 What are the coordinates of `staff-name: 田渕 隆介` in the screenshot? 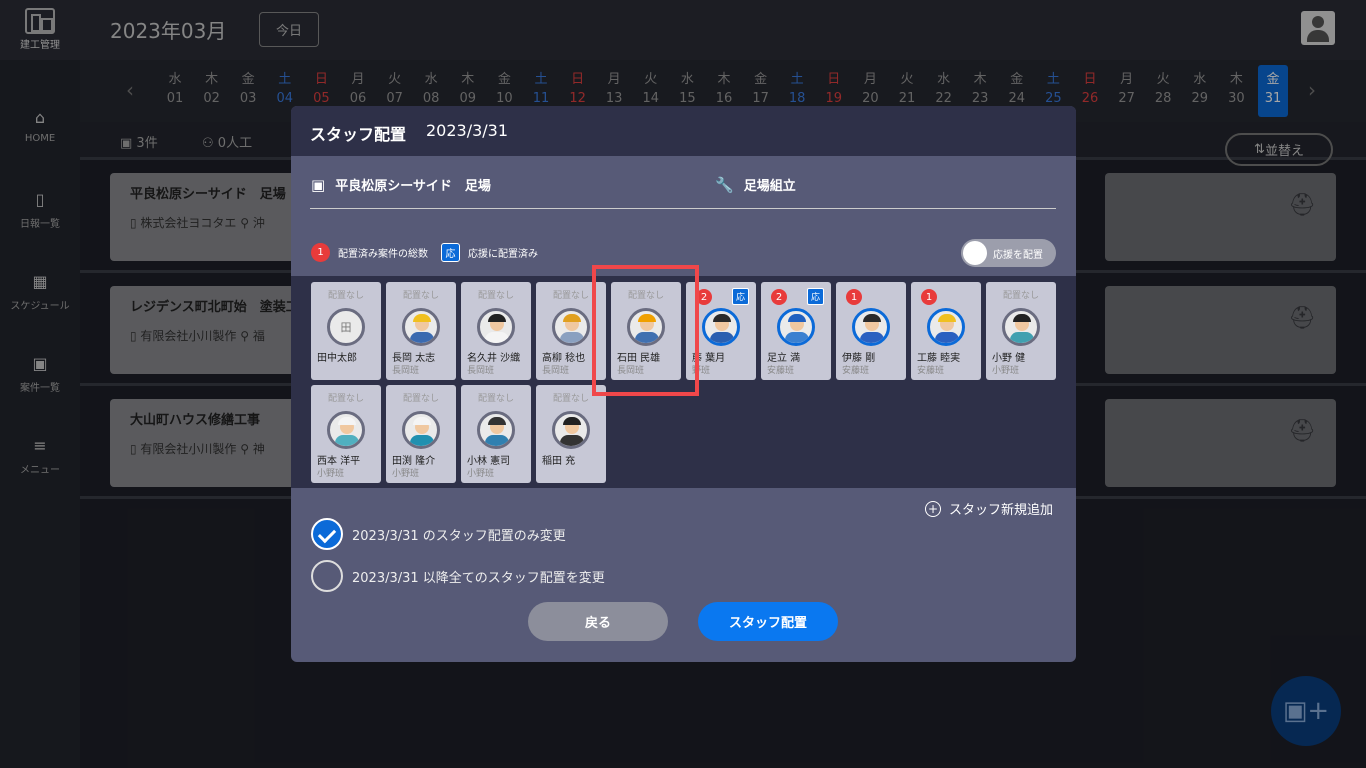 It's located at (414, 461).